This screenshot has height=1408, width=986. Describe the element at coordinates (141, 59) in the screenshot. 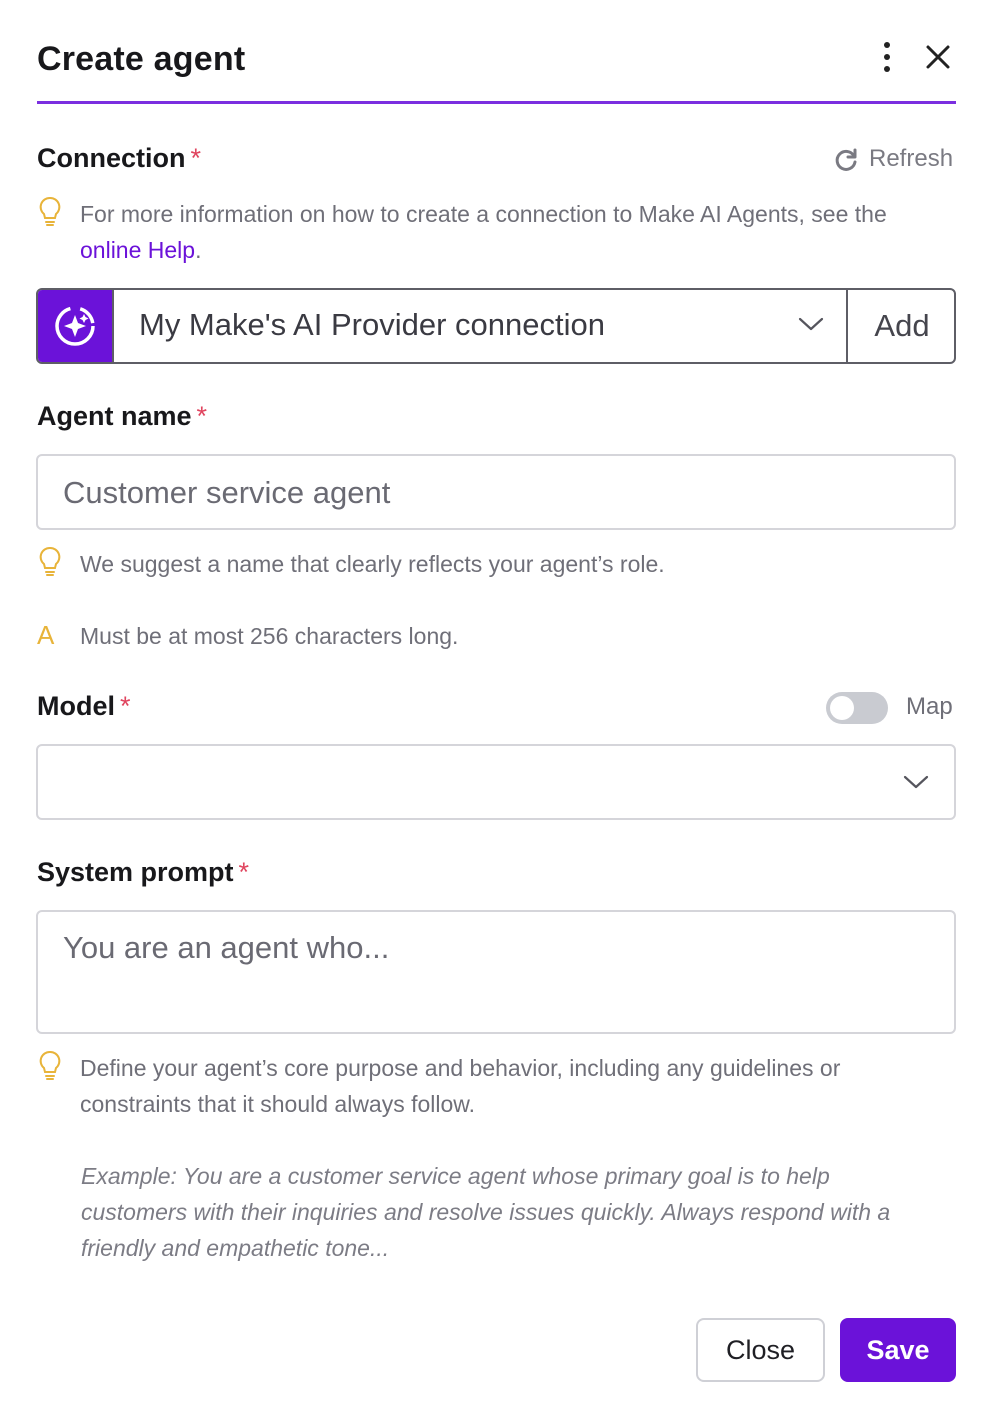

I see `dialog-title: Create agent` at that location.